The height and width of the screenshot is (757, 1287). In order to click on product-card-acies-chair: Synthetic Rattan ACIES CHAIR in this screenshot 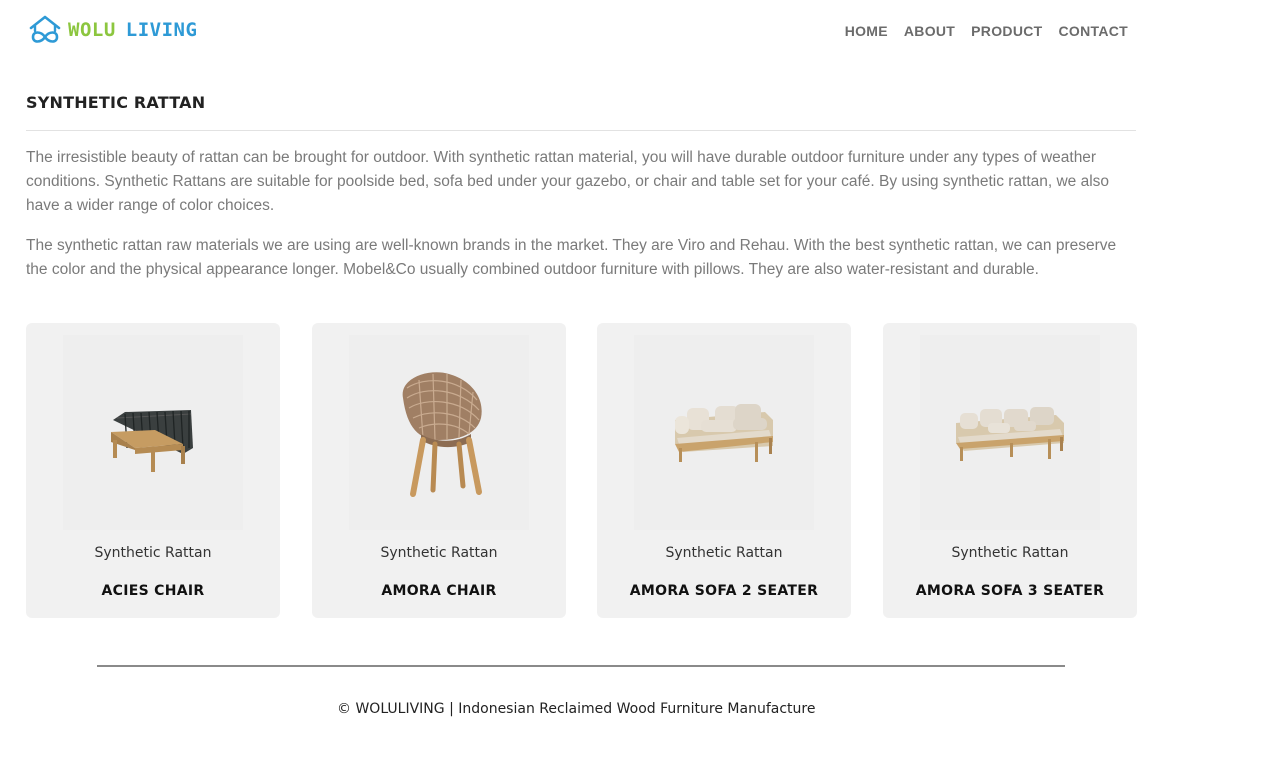, I will do `click(153, 470)`.